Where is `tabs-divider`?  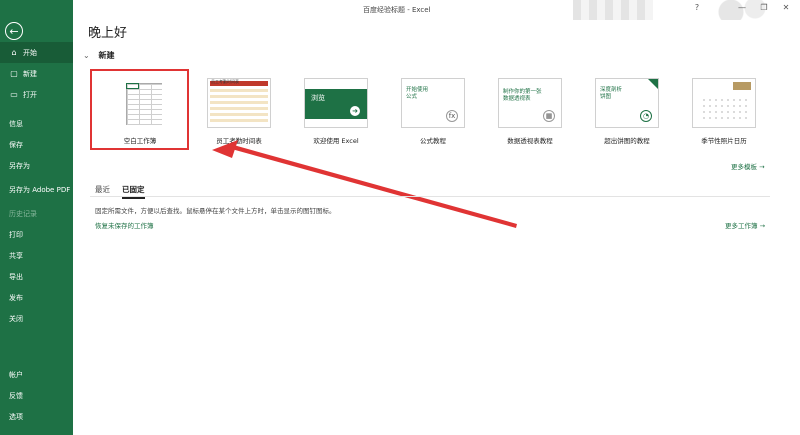 tabs-divider is located at coordinates (430, 196).